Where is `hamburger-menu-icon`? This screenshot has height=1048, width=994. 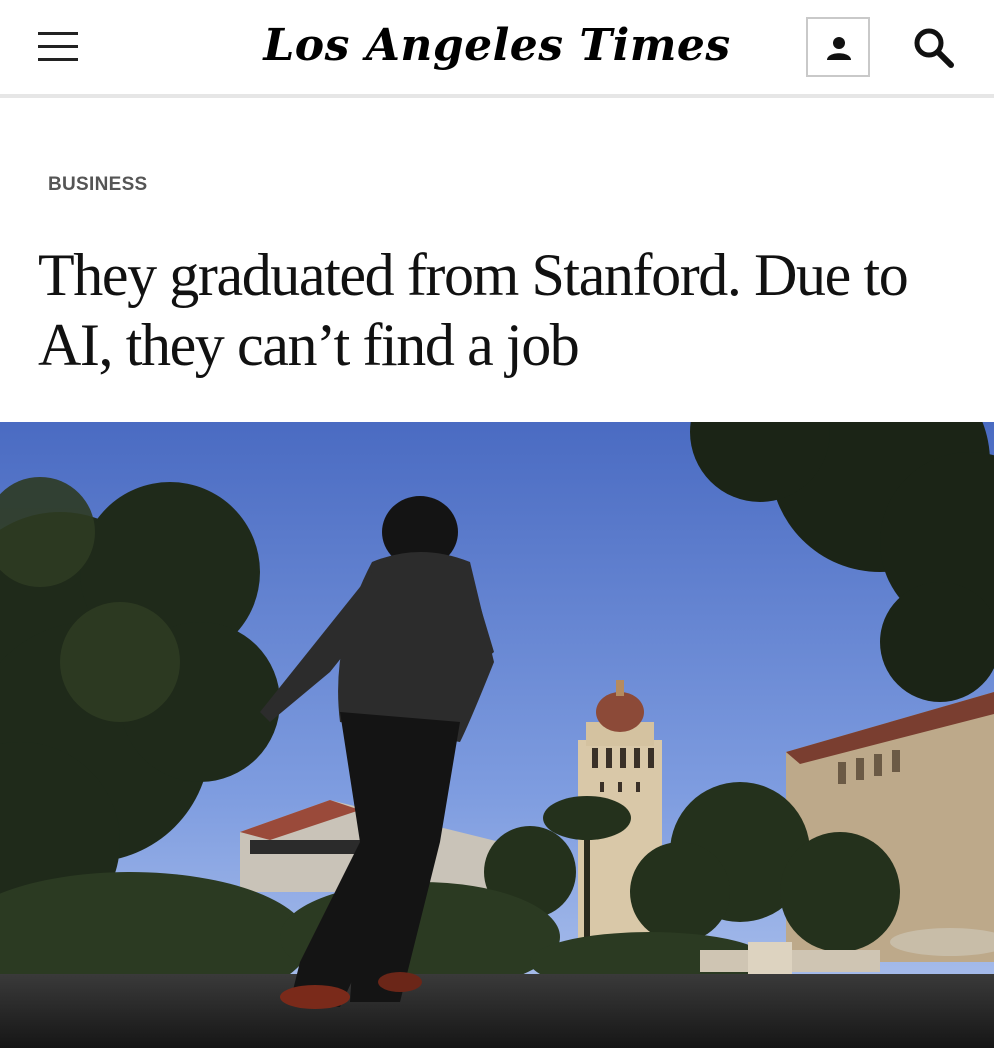
hamburger-menu-icon is located at coordinates (58, 33).